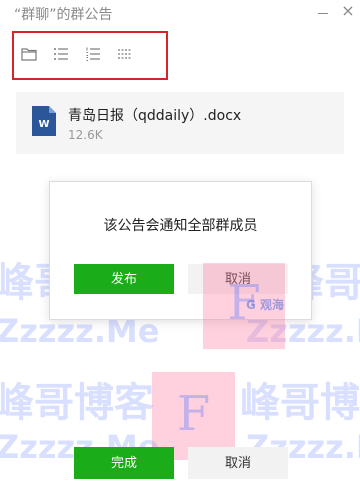 The width and height of the screenshot is (360, 503). Describe the element at coordinates (125, 54) in the screenshot. I see `more-icon` at that location.